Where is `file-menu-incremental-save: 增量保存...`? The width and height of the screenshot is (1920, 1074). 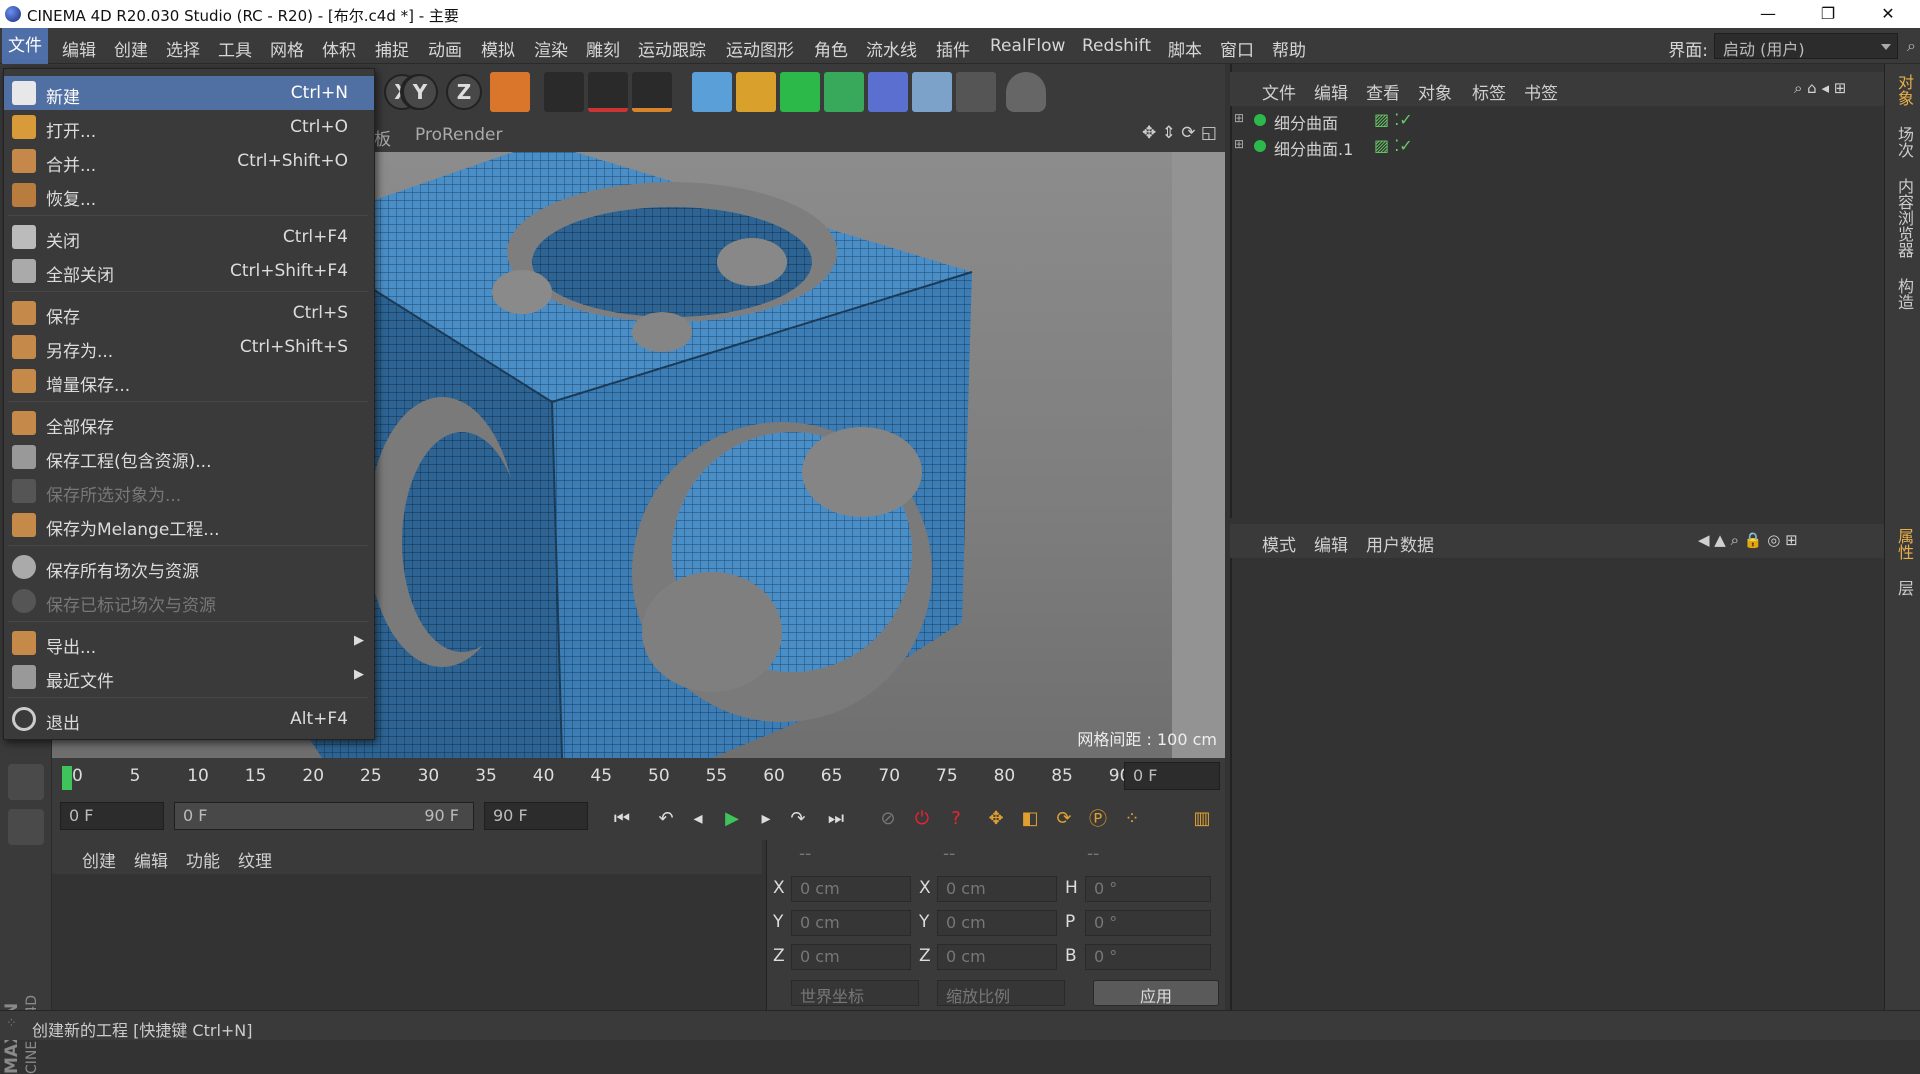 file-menu-incremental-save: 增量保存... is located at coordinates (189, 381).